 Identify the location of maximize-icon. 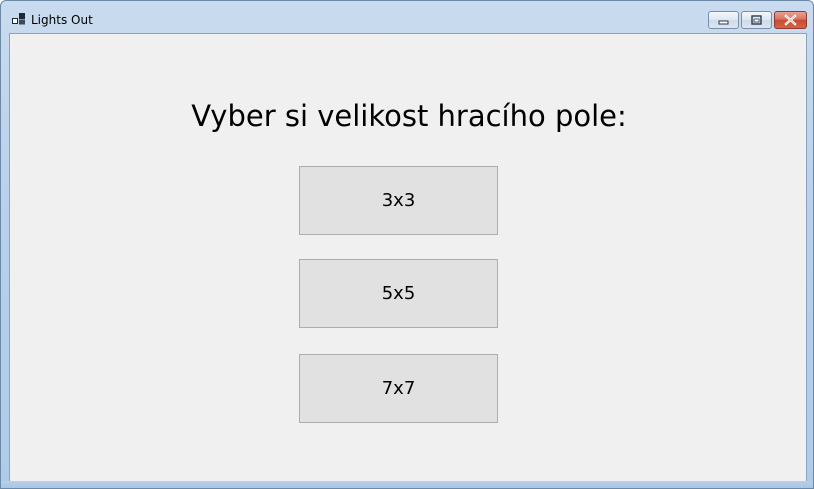
(756, 20).